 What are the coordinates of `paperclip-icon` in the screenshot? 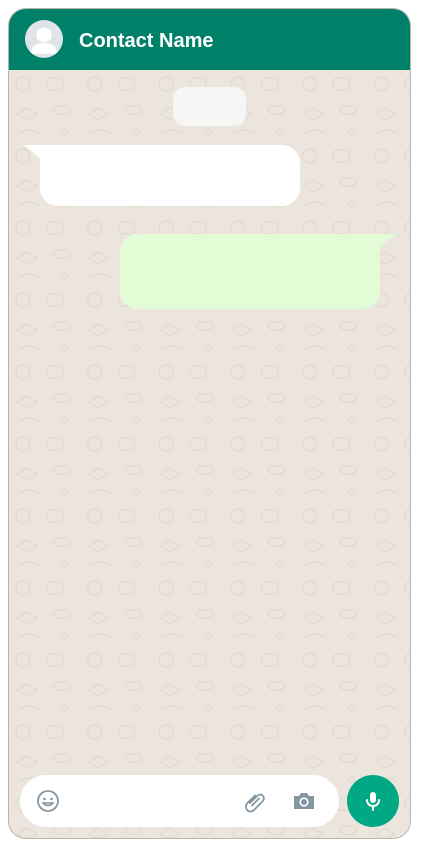 It's located at (255, 801).